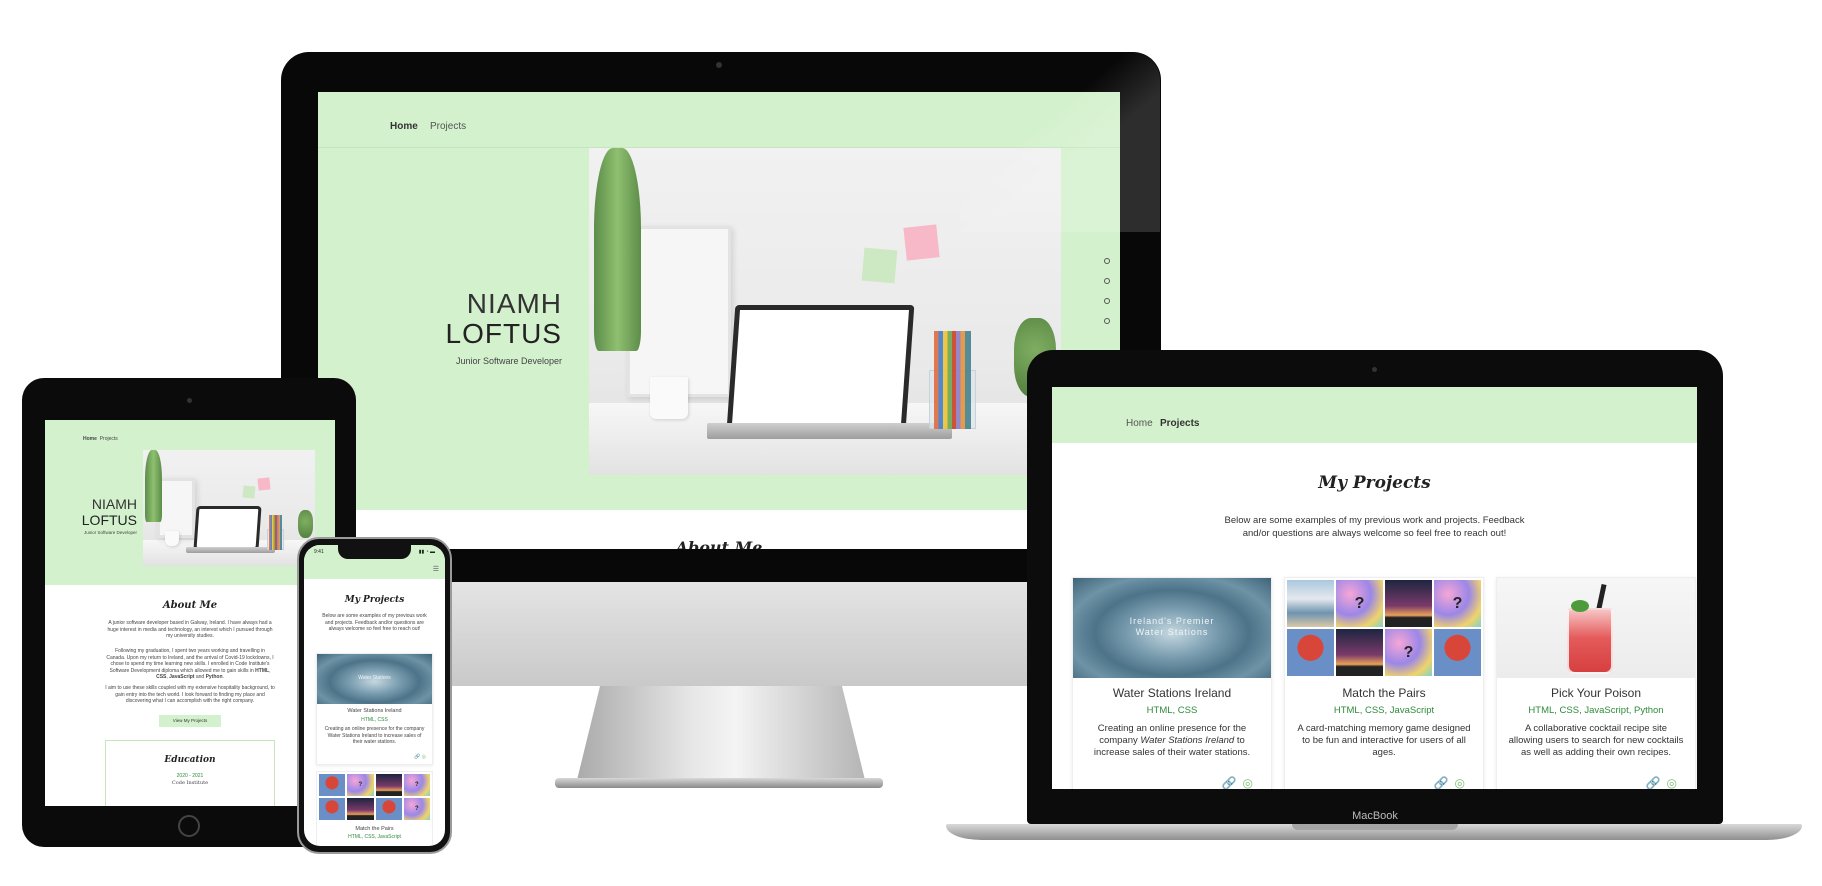  What do you see at coordinates (189, 400) in the screenshot?
I see `ipad-camera` at bounding box center [189, 400].